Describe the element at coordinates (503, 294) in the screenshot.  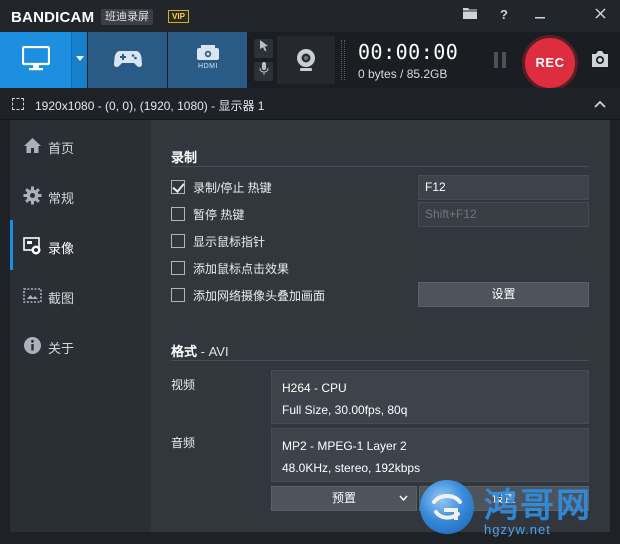
I see `webcam-settings-button: 设置` at that location.